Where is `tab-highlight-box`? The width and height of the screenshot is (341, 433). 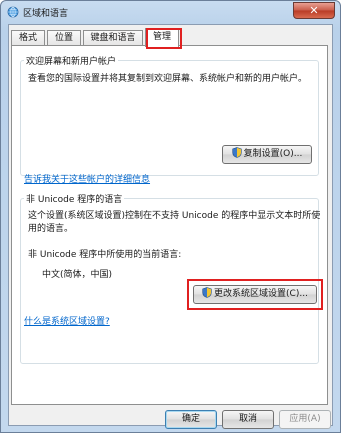
tab-highlight-box is located at coordinates (164, 38).